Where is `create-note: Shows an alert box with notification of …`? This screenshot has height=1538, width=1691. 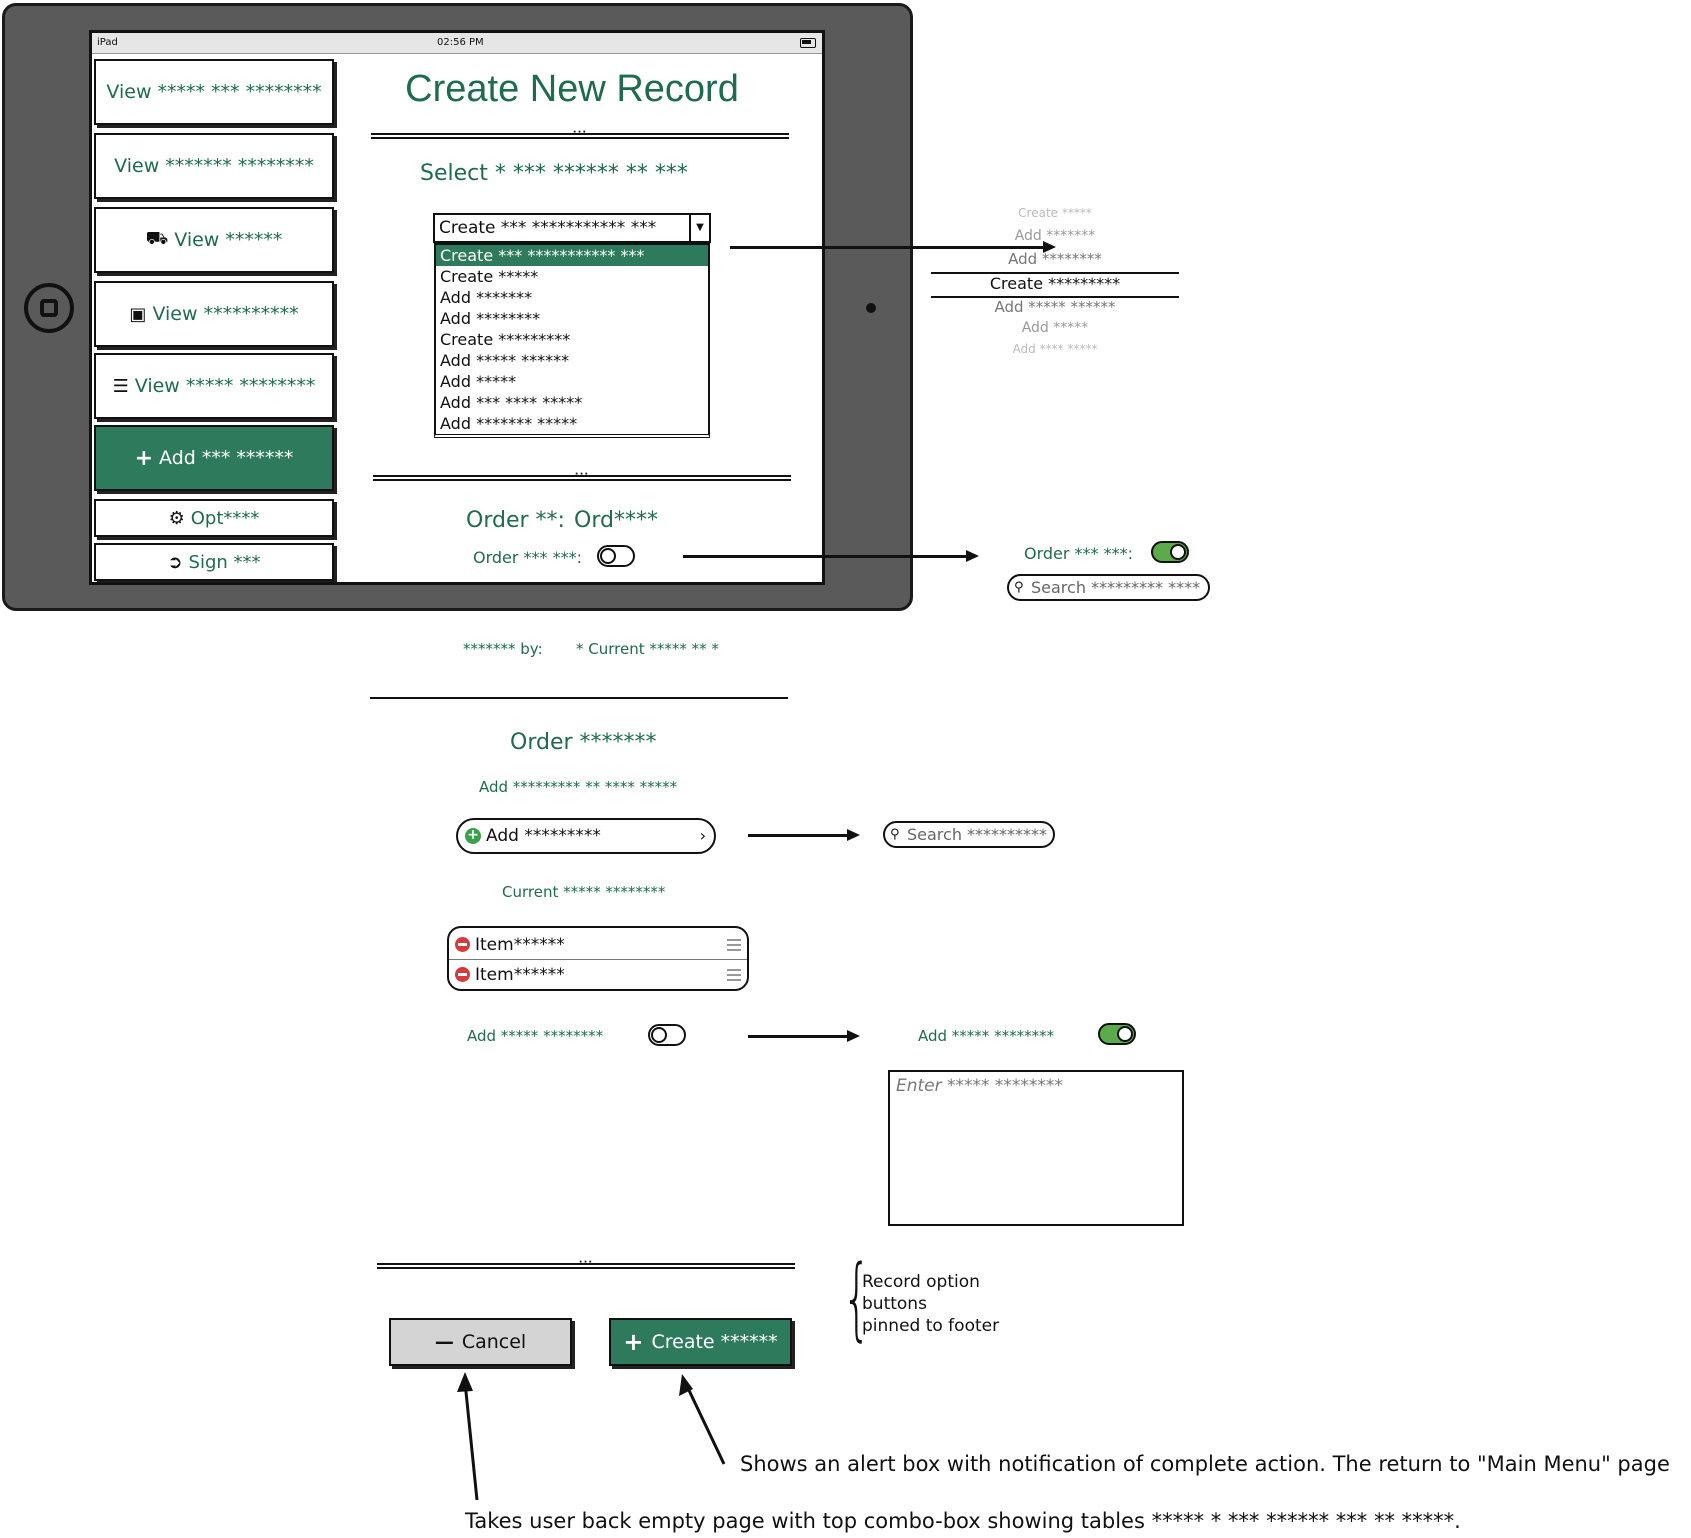
create-note: Shows an alert box with notification of … is located at coordinates (1205, 1464).